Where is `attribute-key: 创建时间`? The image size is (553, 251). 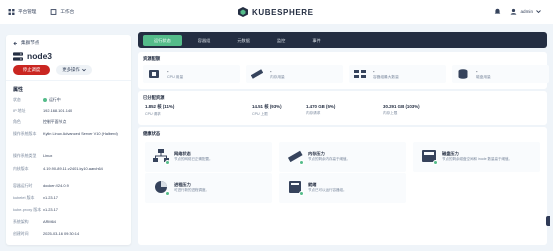 attribute-key: 创建时间 is located at coordinates (21, 233).